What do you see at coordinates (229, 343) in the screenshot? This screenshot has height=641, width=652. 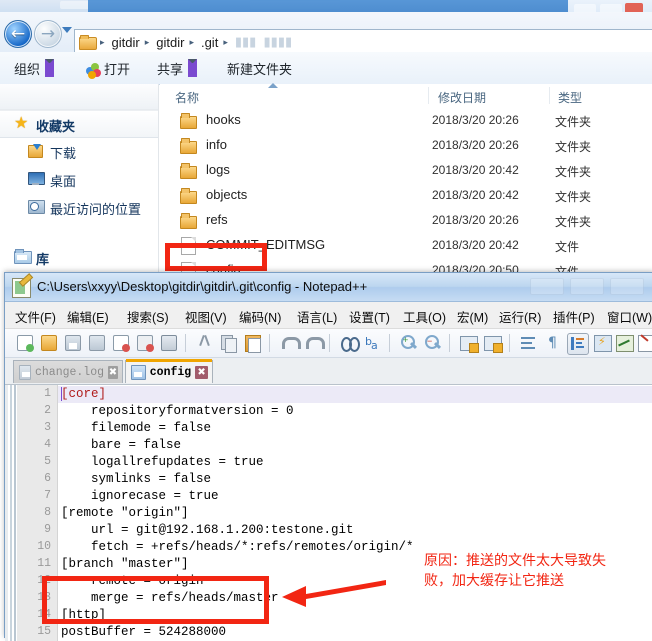 I see `copy-icon` at bounding box center [229, 343].